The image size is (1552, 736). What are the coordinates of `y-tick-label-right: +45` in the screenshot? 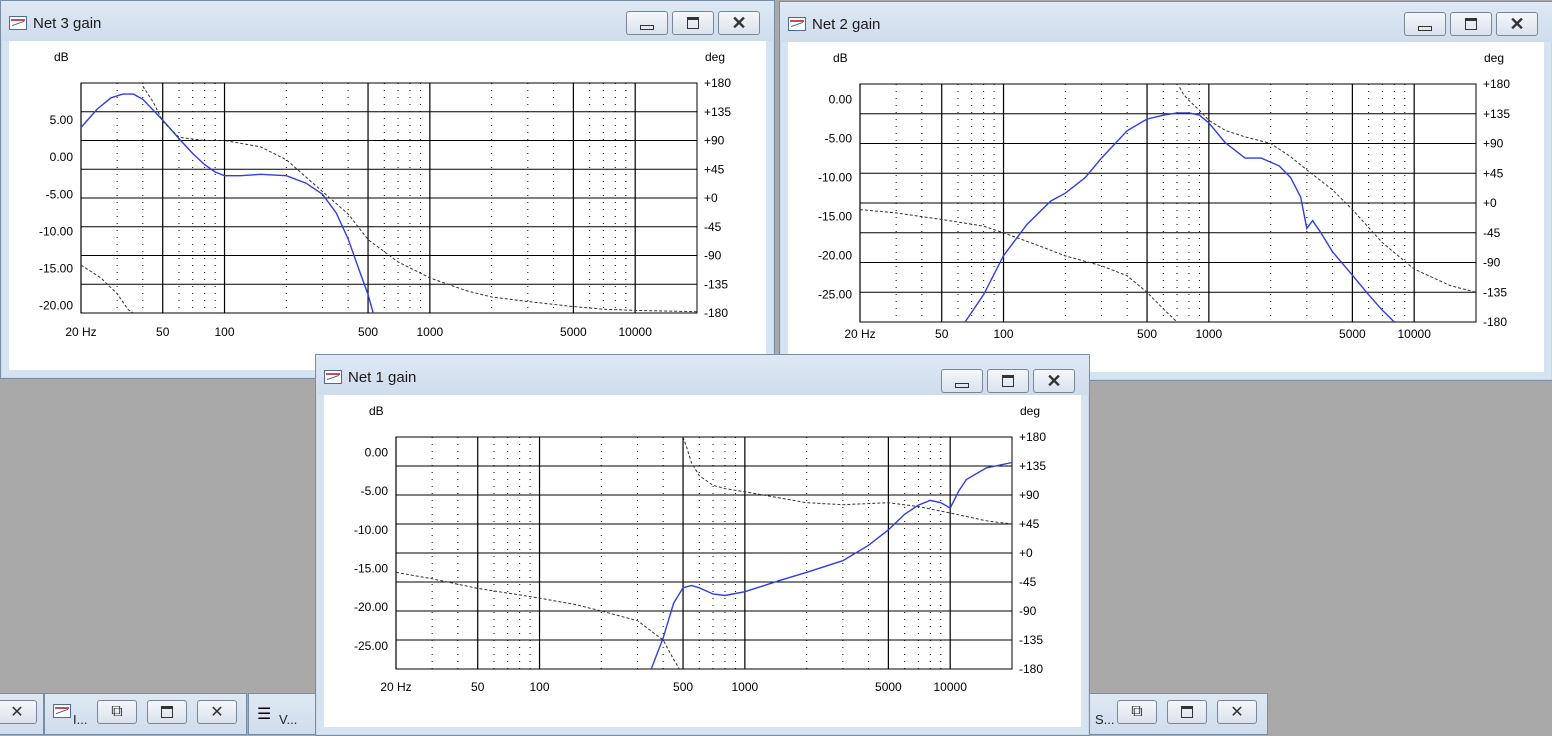 It's located at (1029, 524).